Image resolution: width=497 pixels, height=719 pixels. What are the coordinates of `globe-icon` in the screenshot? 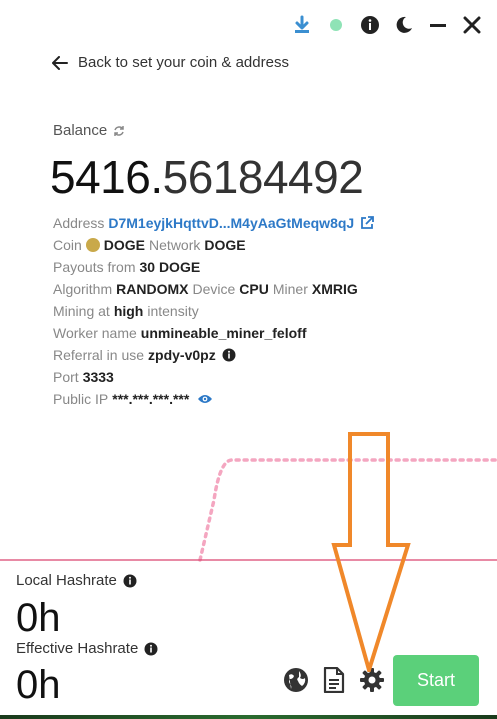 It's located at (296, 680).